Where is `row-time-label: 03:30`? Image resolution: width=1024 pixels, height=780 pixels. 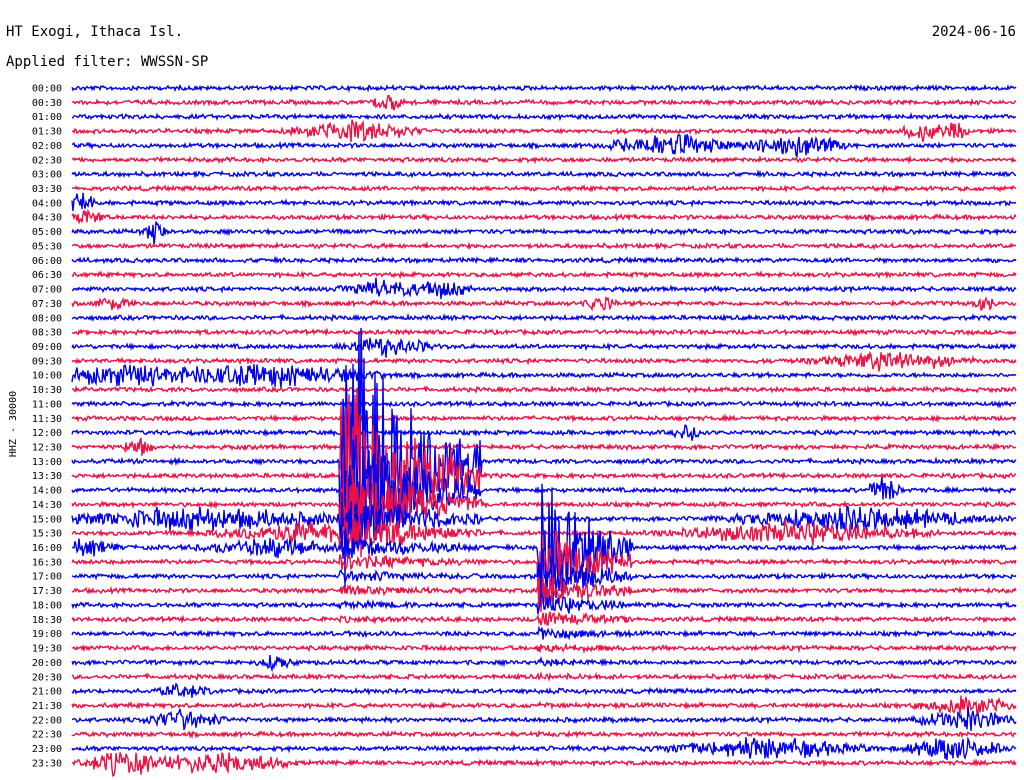
row-time-label: 03:30 is located at coordinates (47, 189).